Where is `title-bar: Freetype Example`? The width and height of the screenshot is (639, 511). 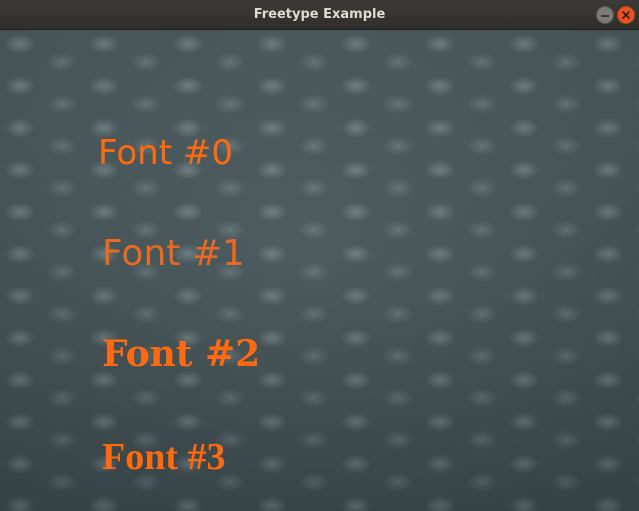 title-bar: Freetype Example is located at coordinates (319, 15).